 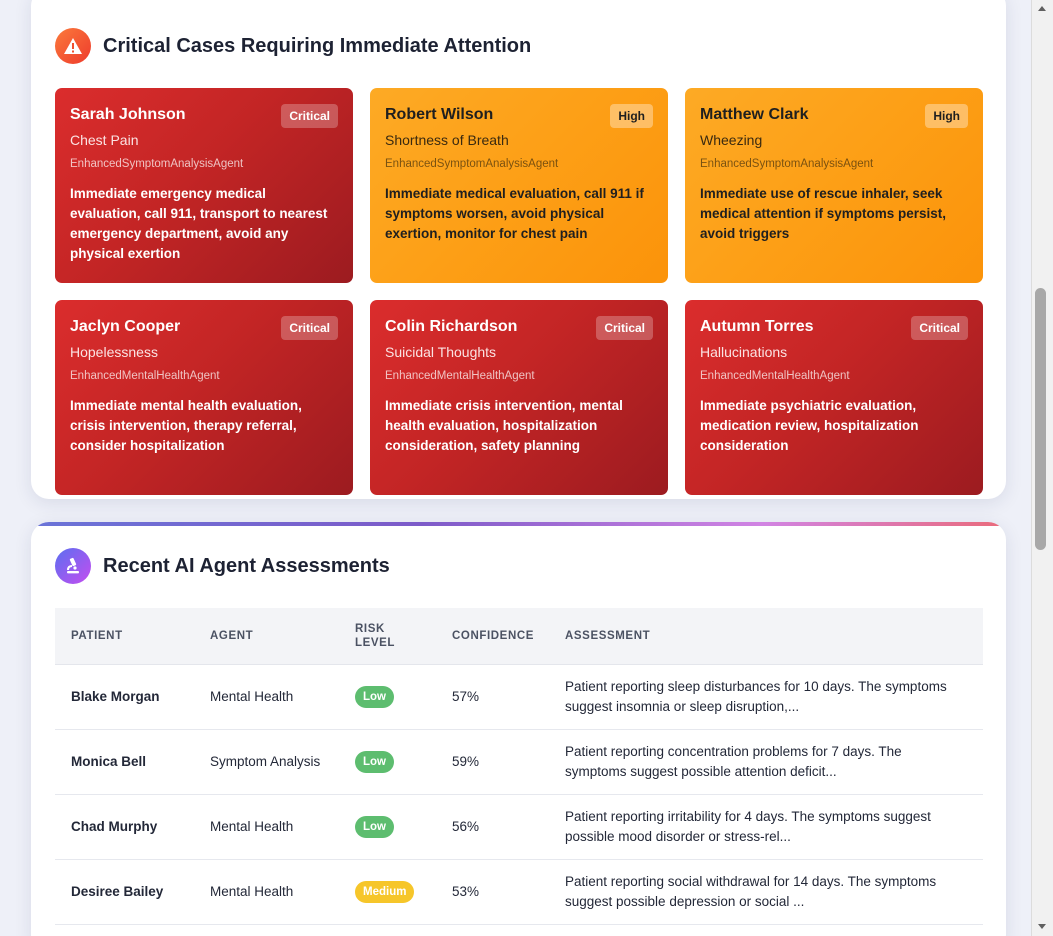 I want to click on cell-confidence: 53%, so click(x=492, y=892).